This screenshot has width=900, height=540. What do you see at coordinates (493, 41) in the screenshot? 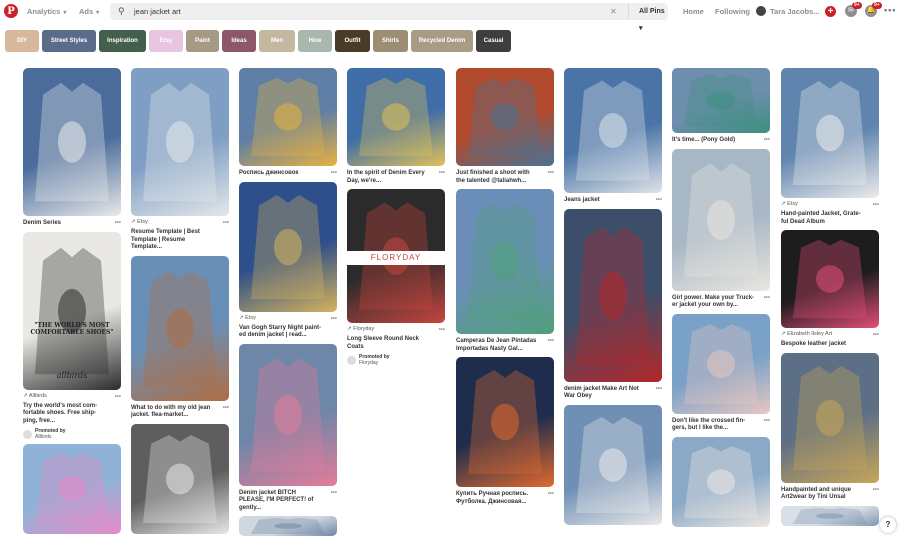
I see `guide-chip: Casual` at bounding box center [493, 41].